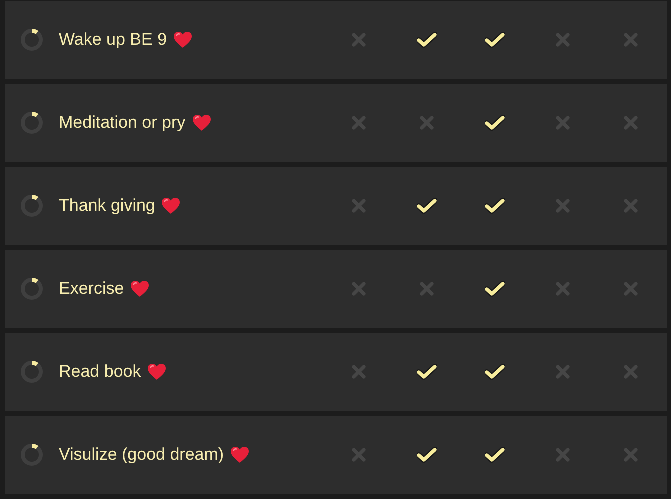 Image resolution: width=671 pixels, height=499 pixels. Describe the element at coordinates (100, 372) in the screenshot. I see `habit-name: Read book` at that location.